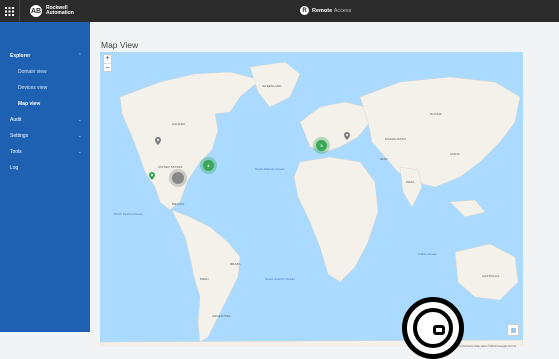  Describe the element at coordinates (179, 124) in the screenshot. I see `map-label-canada: CANADA` at that location.